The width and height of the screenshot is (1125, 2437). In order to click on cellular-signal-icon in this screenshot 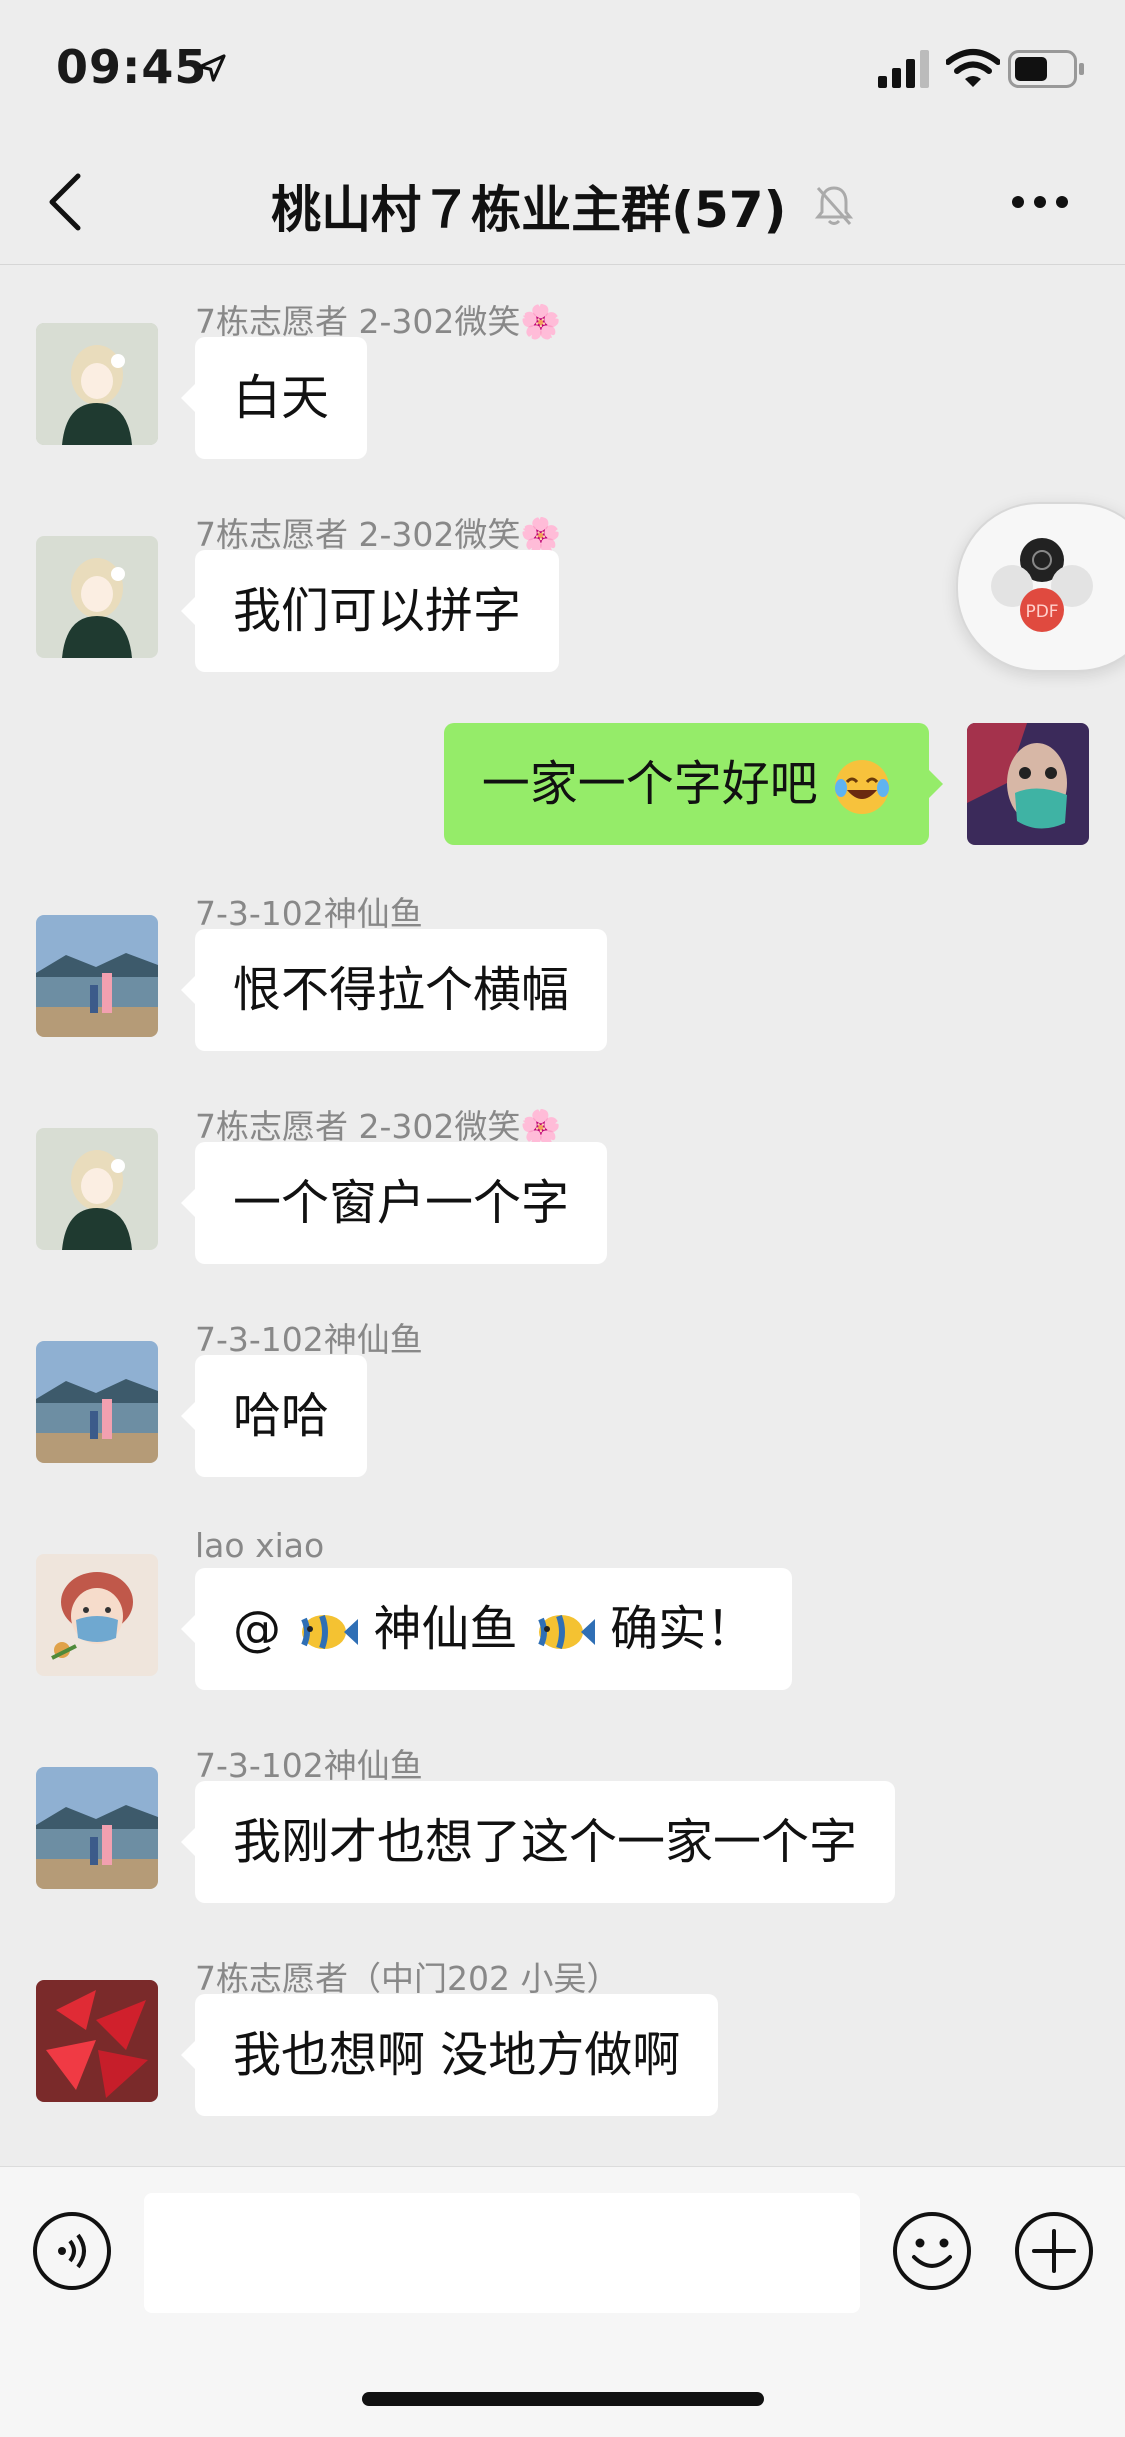, I will do `click(903, 69)`.